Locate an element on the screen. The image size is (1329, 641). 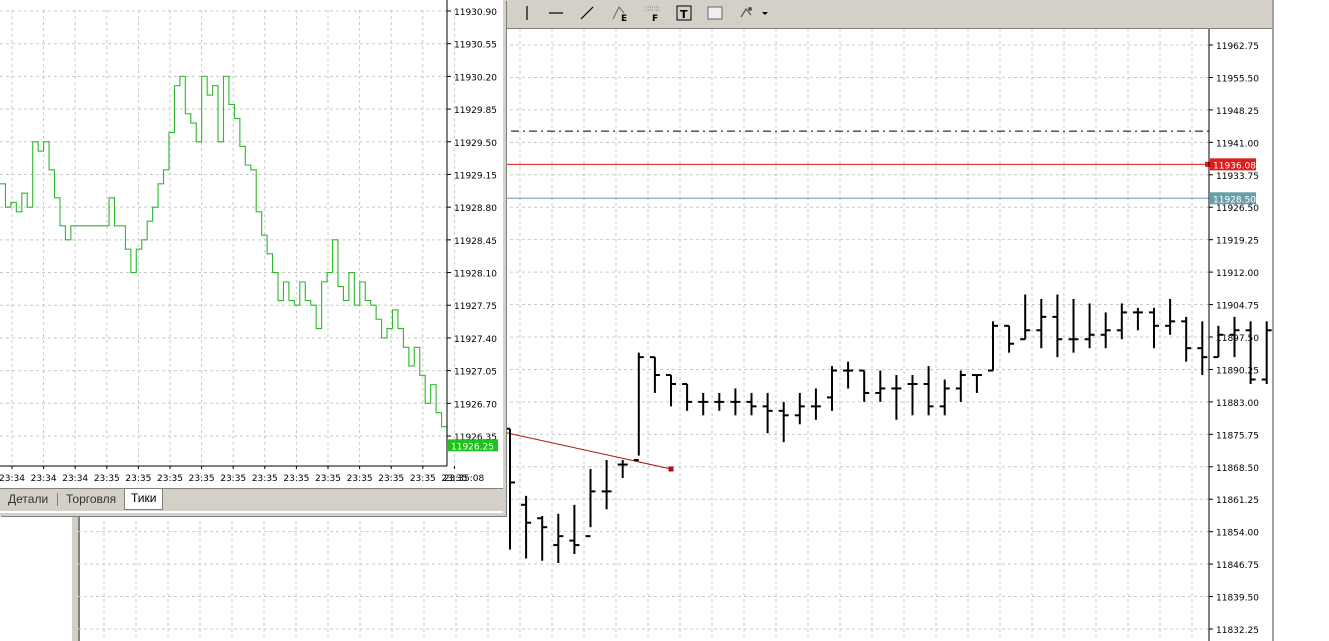
main-y-label: 11883.00 is located at coordinates (1237, 404).